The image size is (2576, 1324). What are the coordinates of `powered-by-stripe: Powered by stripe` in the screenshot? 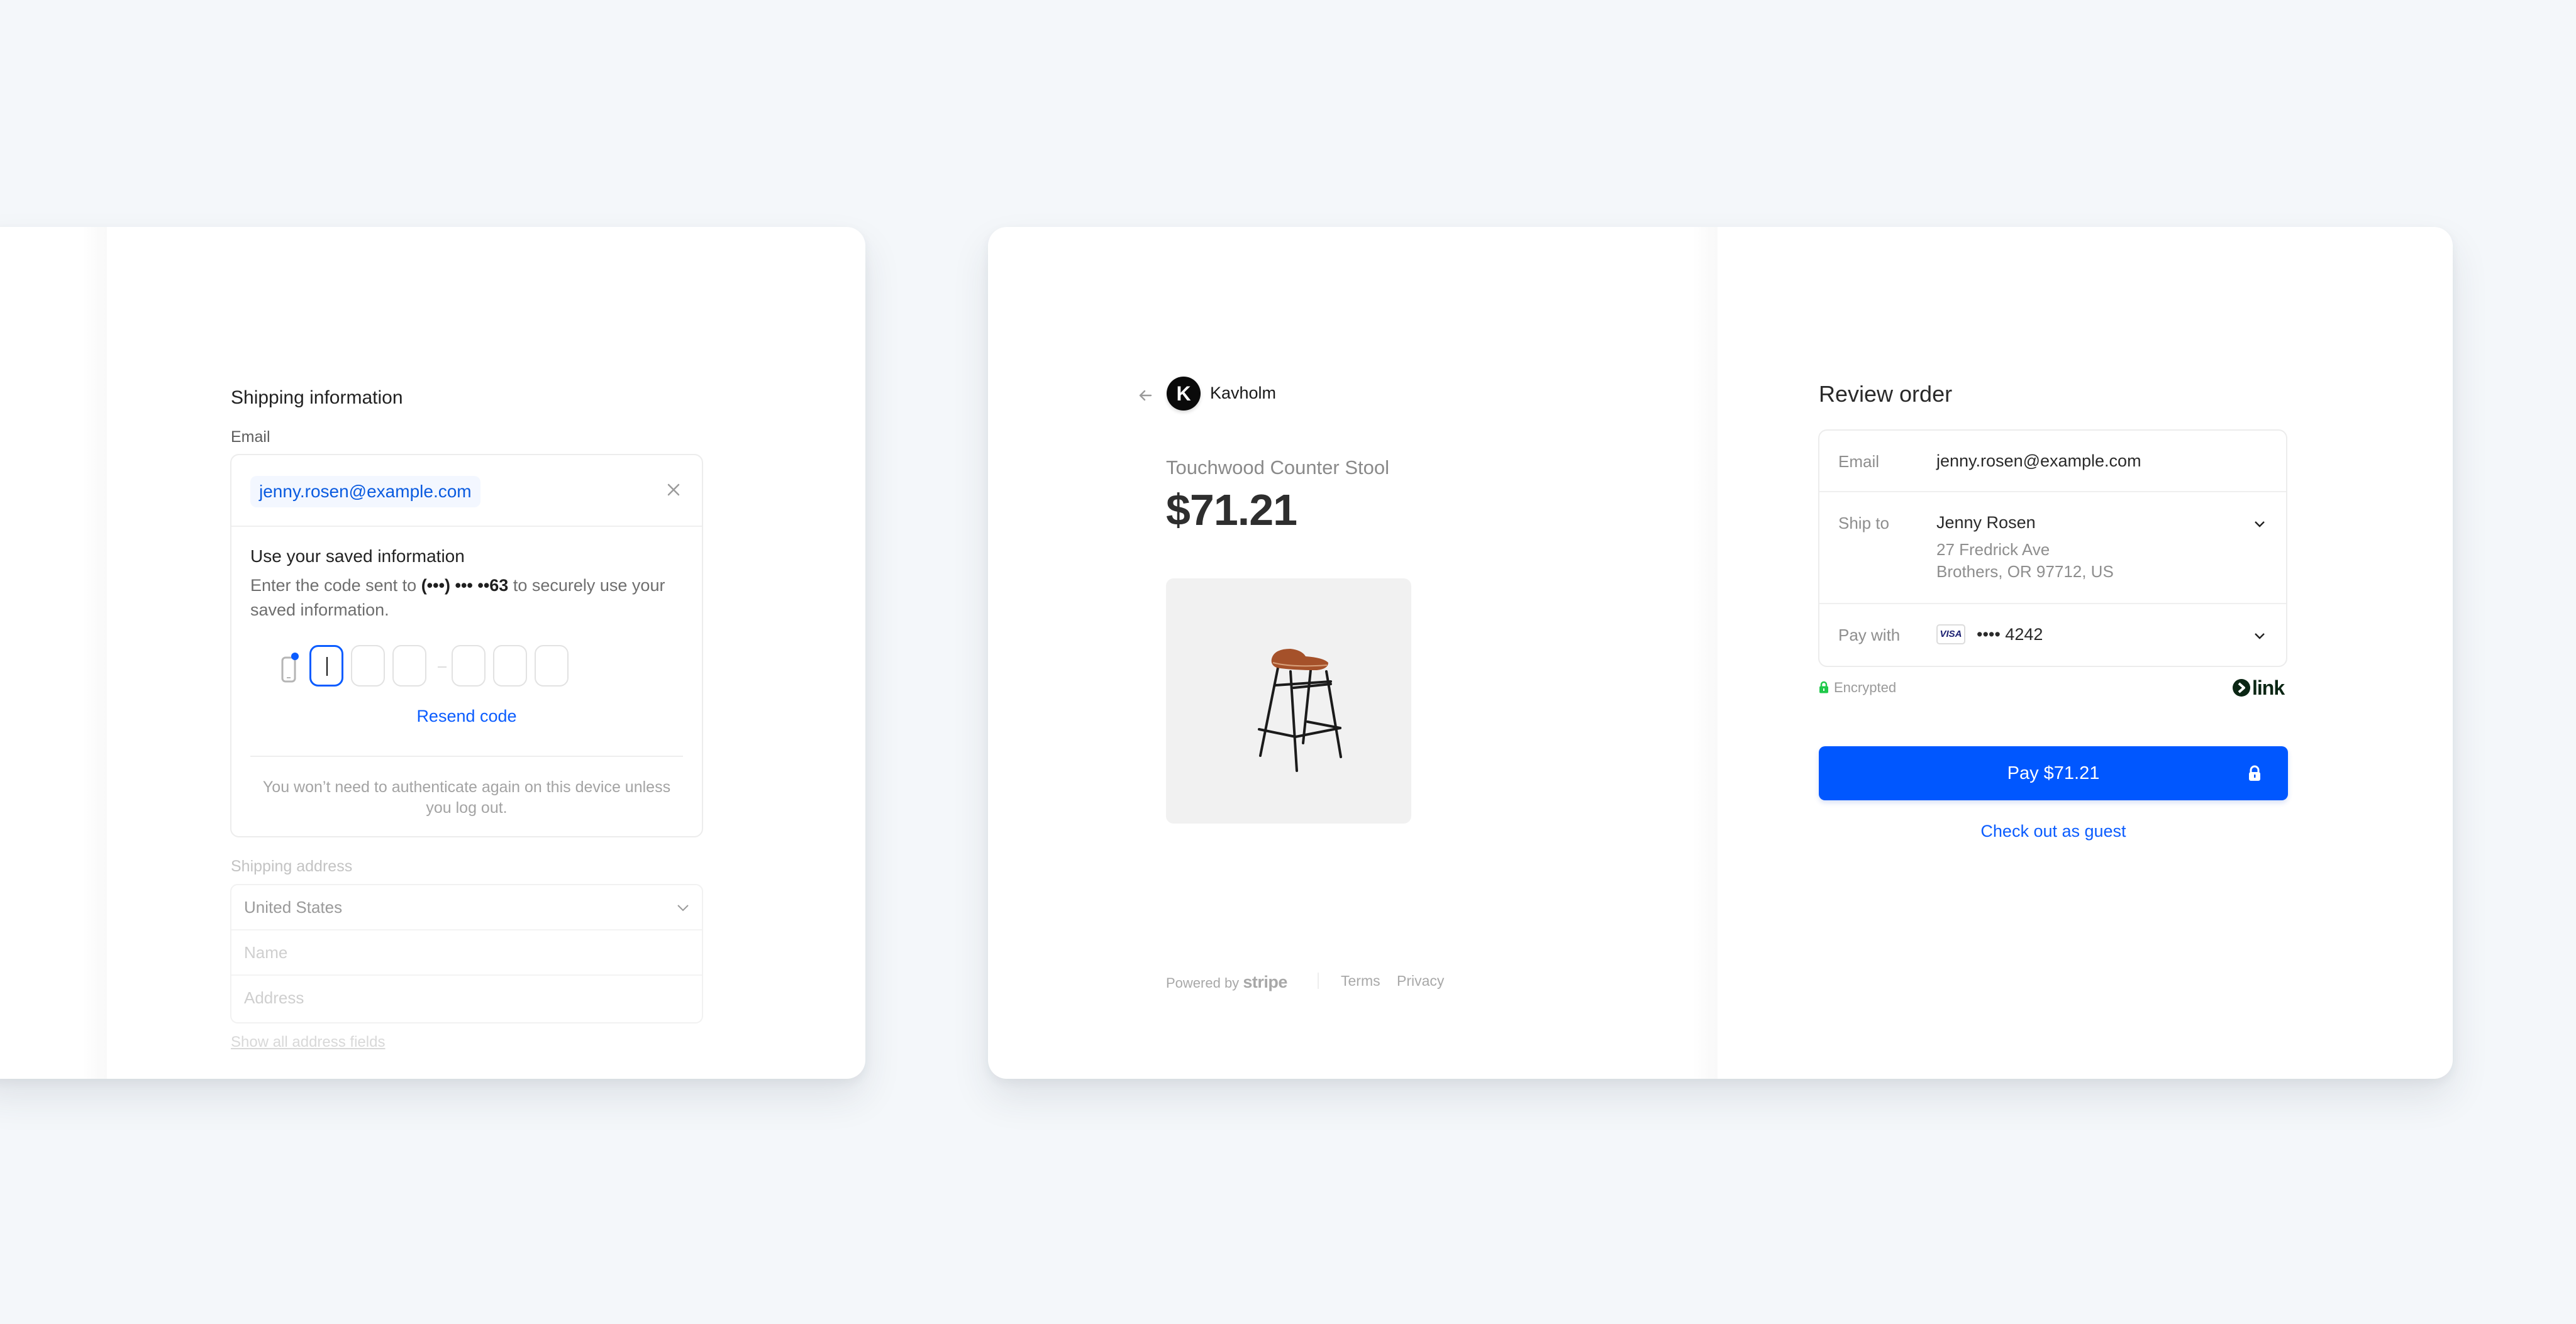 It's located at (1226, 982).